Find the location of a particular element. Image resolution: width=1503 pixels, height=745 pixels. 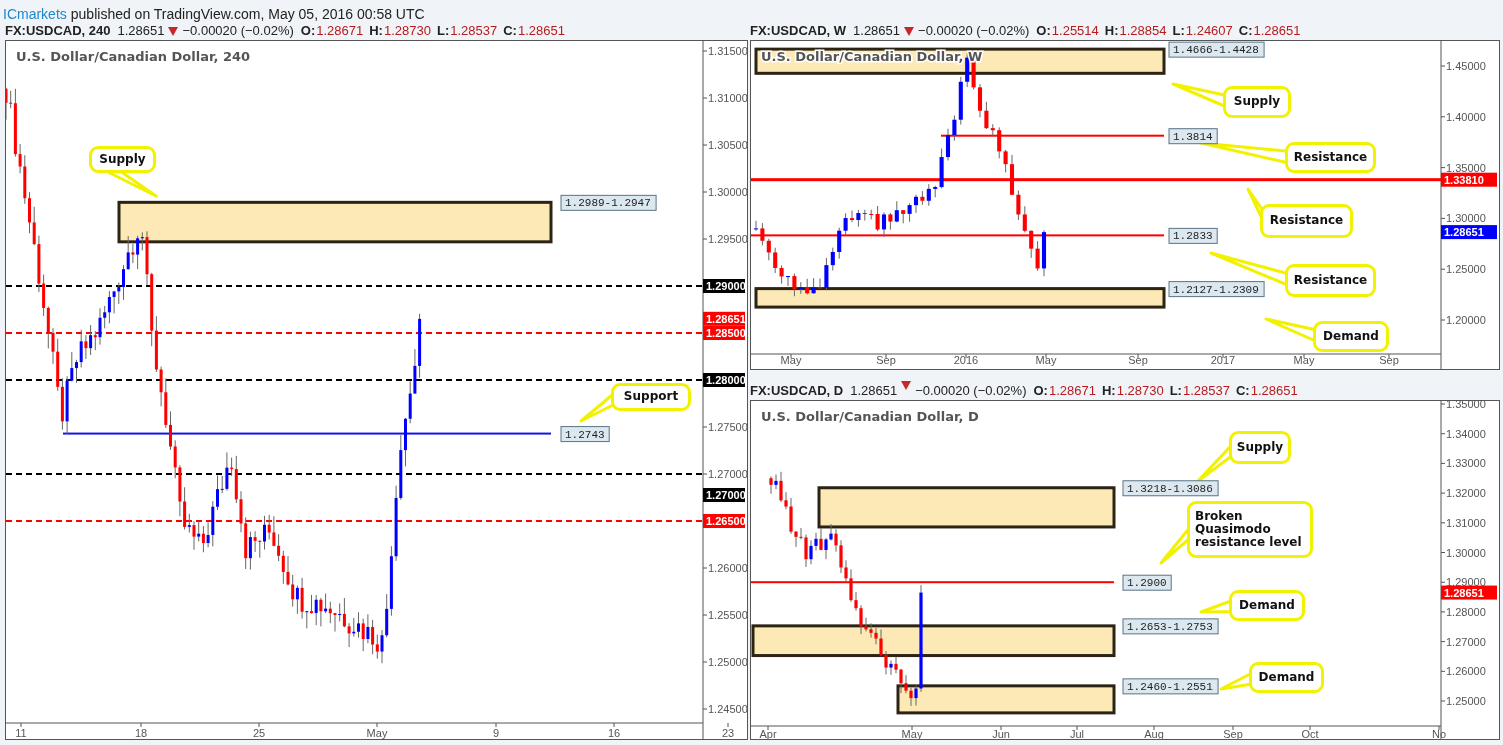

callout: Support is located at coordinates (651, 397).